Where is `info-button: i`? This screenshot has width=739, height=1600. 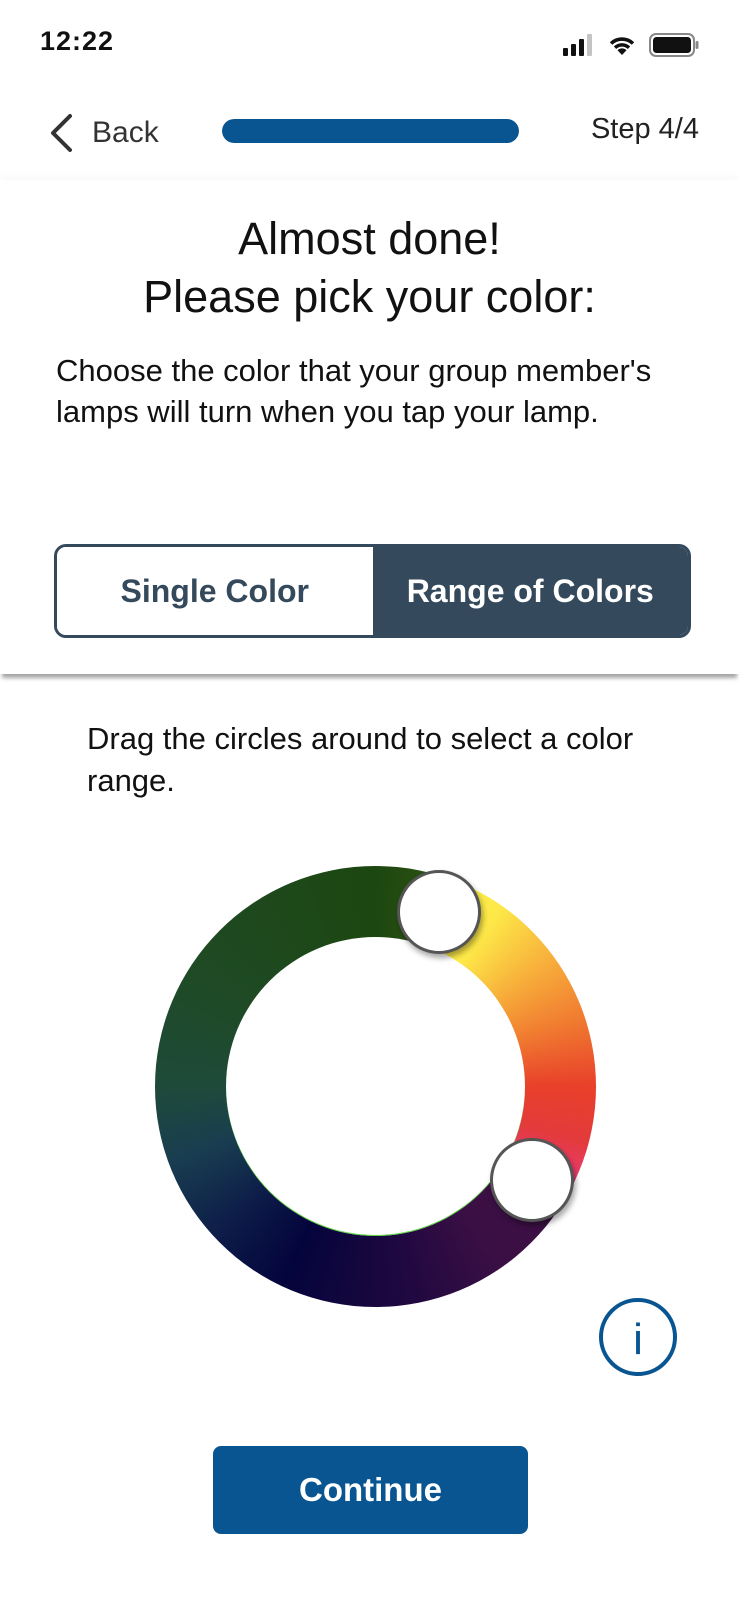 info-button: i is located at coordinates (638, 1337).